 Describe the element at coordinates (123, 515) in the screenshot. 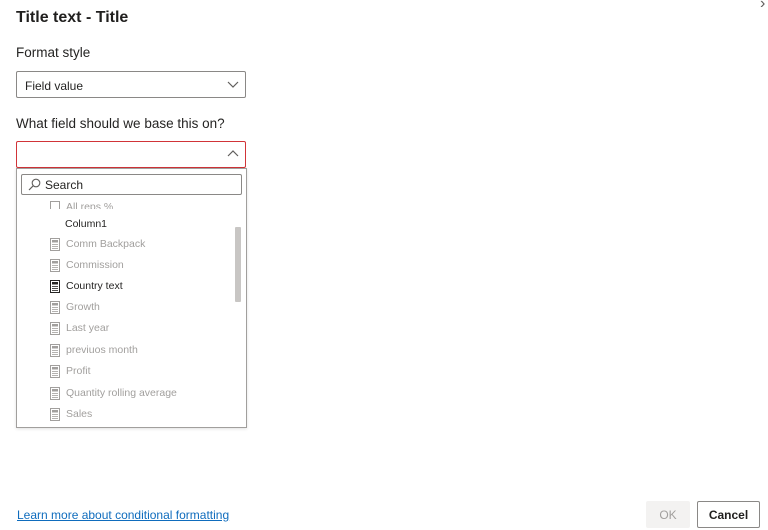

I see `learn-more-link: Learn more about conditional formatting` at that location.